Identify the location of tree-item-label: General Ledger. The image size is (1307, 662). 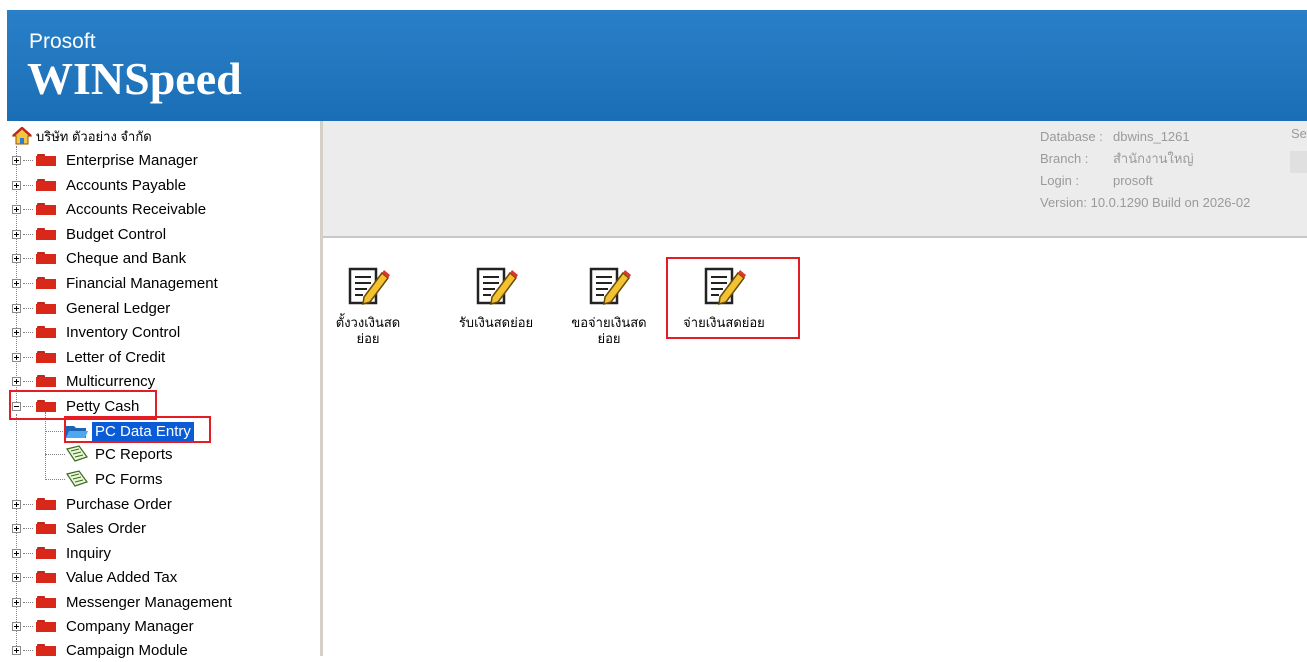
(118, 308).